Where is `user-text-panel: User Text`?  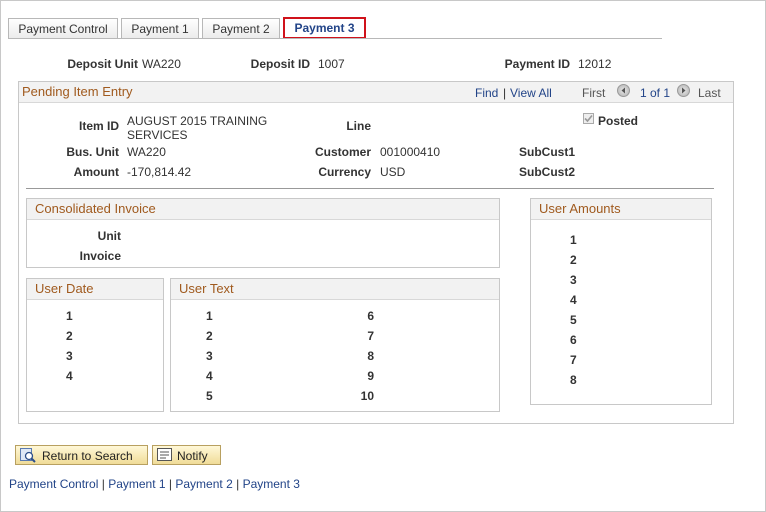
user-text-panel: User Text is located at coordinates (335, 345).